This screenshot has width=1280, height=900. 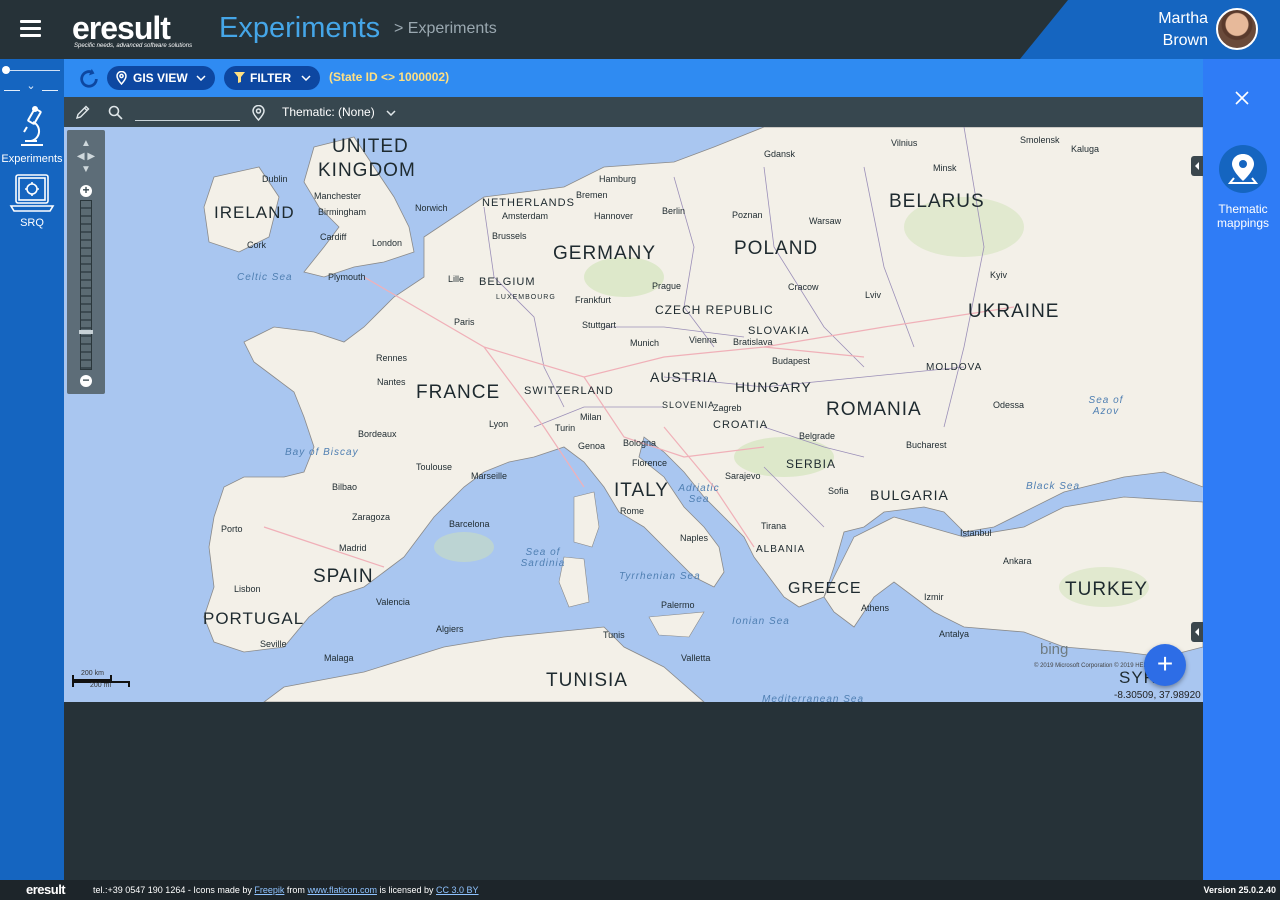 I want to click on zoom-slider-thumb, so click(x=86, y=332).